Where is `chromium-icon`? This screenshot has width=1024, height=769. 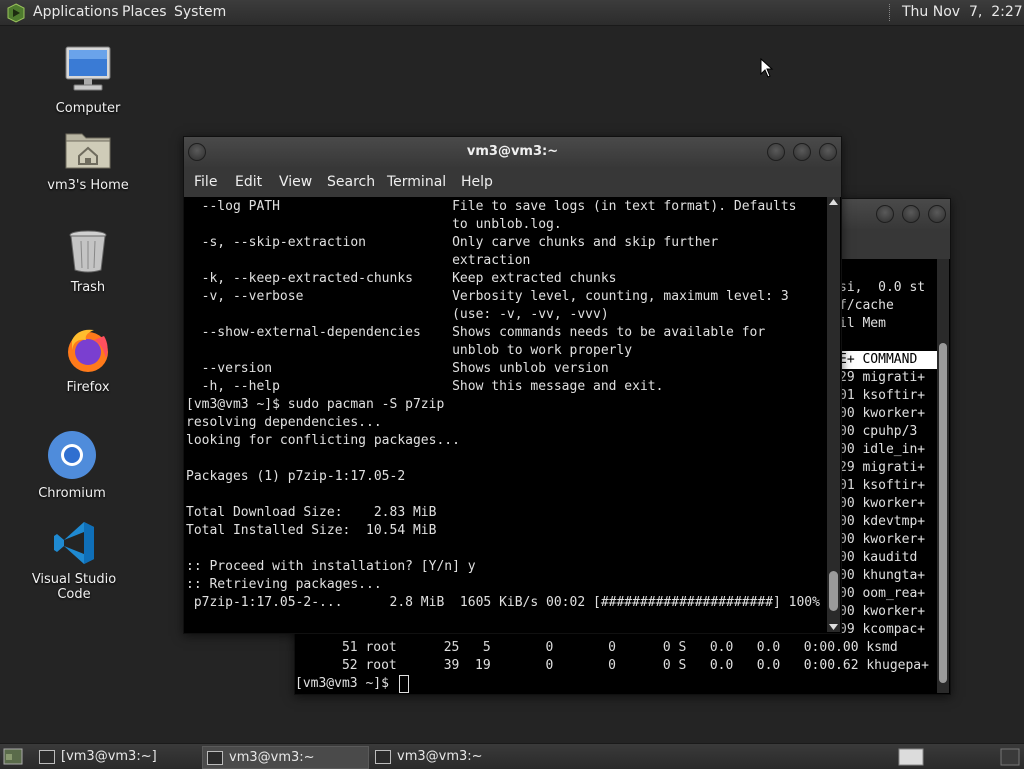
chromium-icon is located at coordinates (72, 455).